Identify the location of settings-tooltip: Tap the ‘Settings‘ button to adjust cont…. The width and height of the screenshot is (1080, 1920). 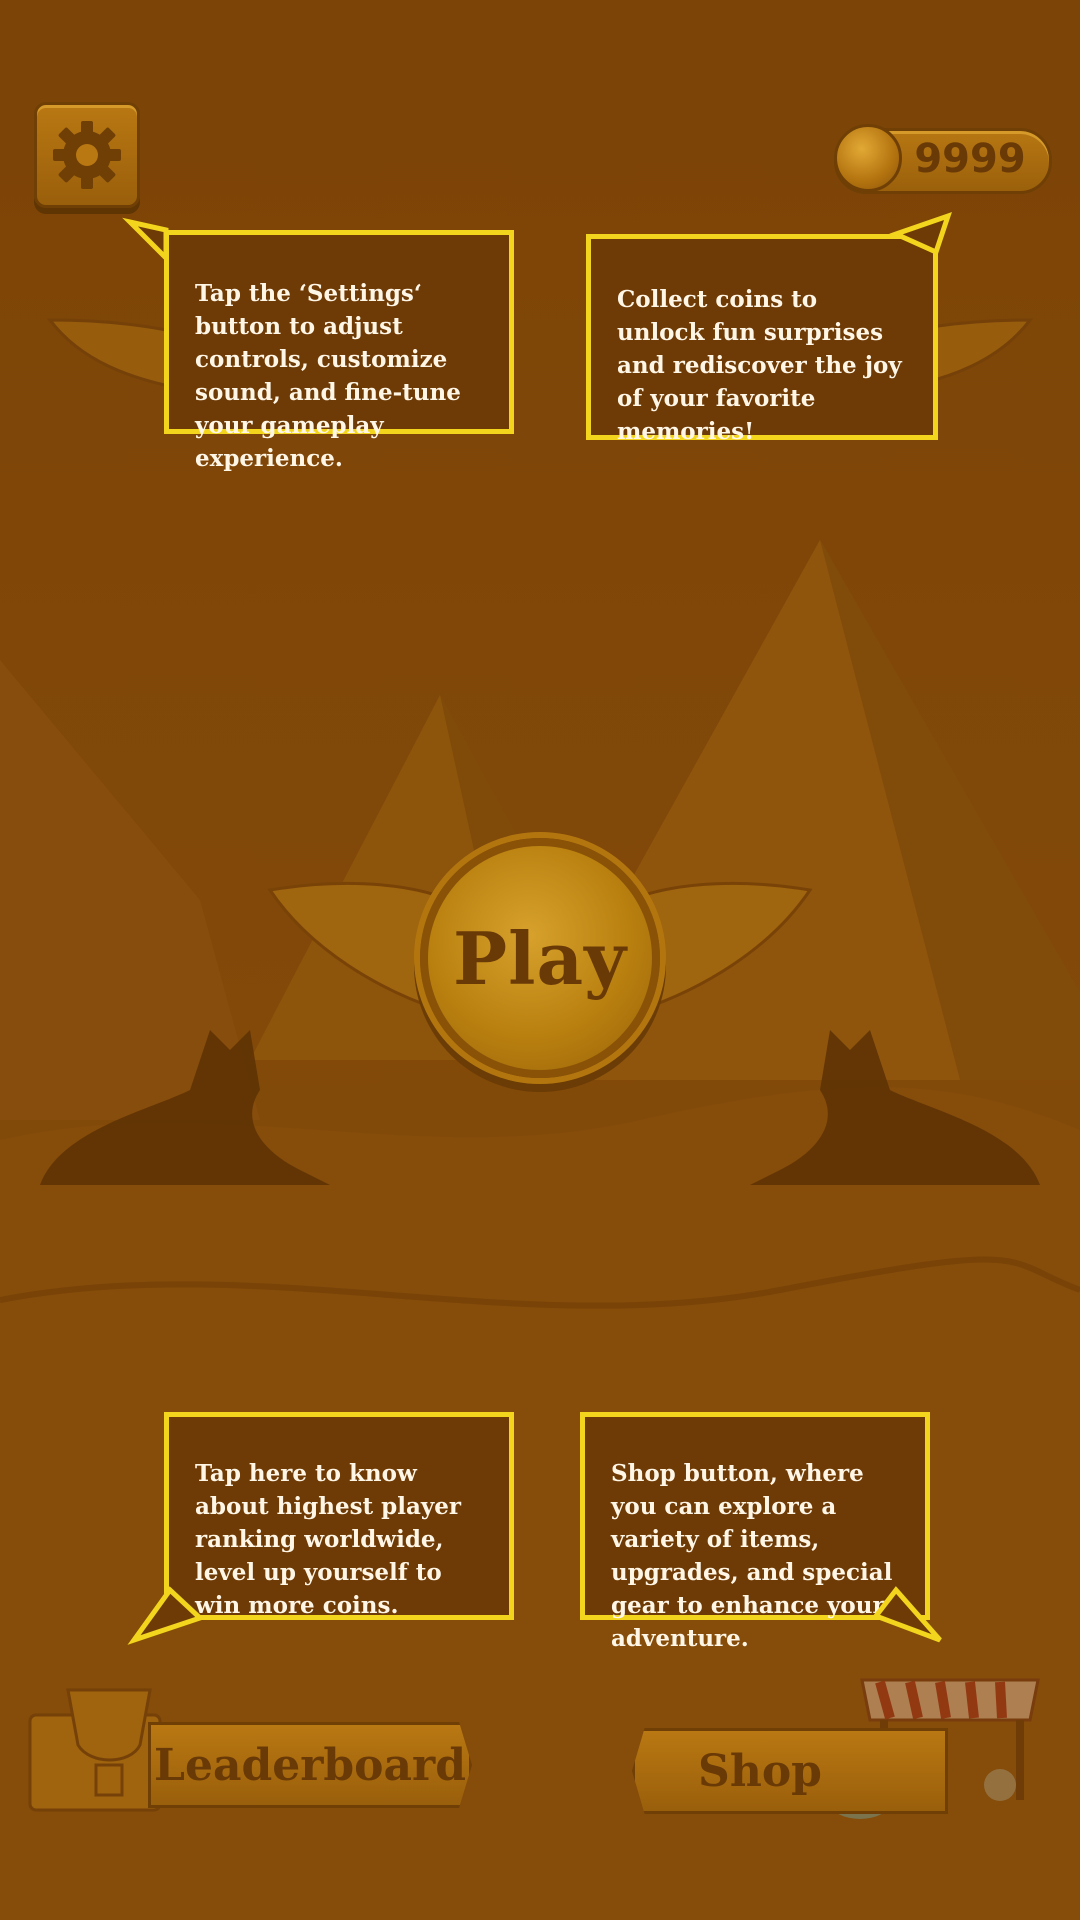
(319, 344).